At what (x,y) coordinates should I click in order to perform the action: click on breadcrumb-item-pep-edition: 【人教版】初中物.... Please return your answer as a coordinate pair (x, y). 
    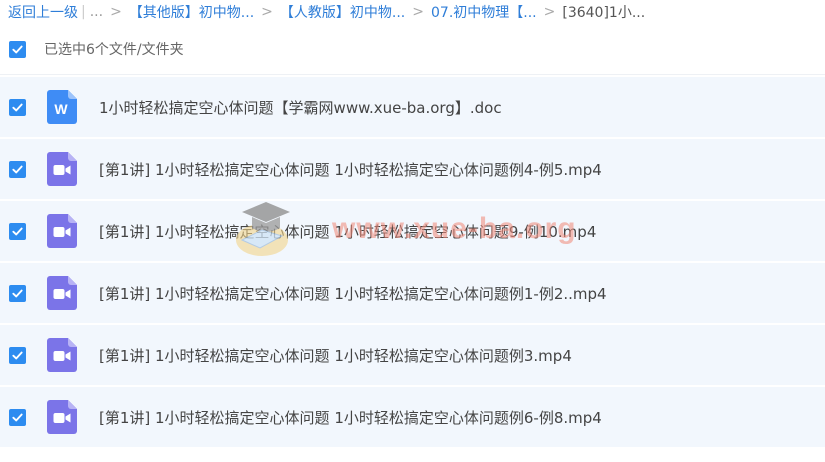
    Looking at the image, I should click on (342, 12).